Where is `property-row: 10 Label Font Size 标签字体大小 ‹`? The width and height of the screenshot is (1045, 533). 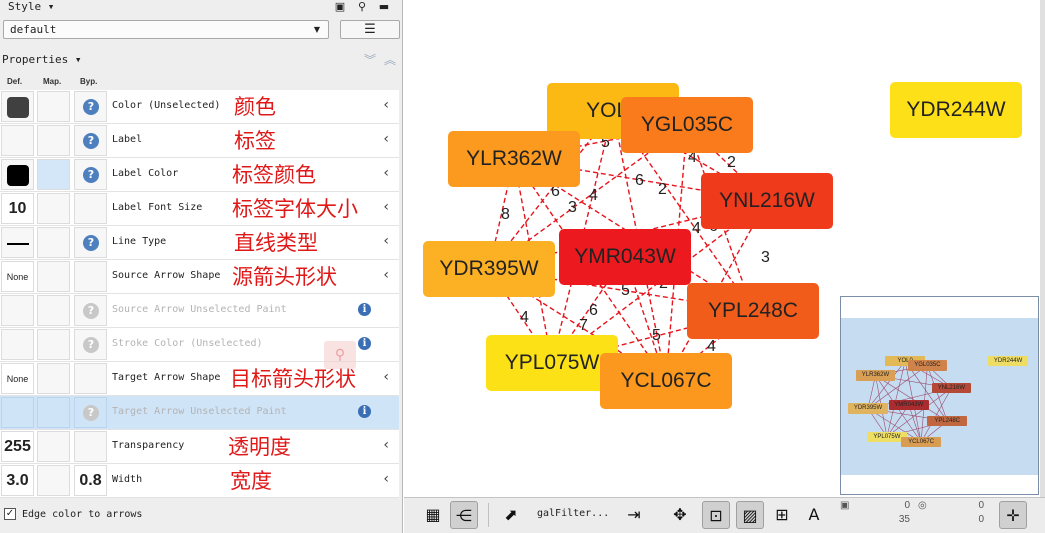
property-row: 10 Label Font Size 标签字体大小 ‹ is located at coordinates (199, 209).